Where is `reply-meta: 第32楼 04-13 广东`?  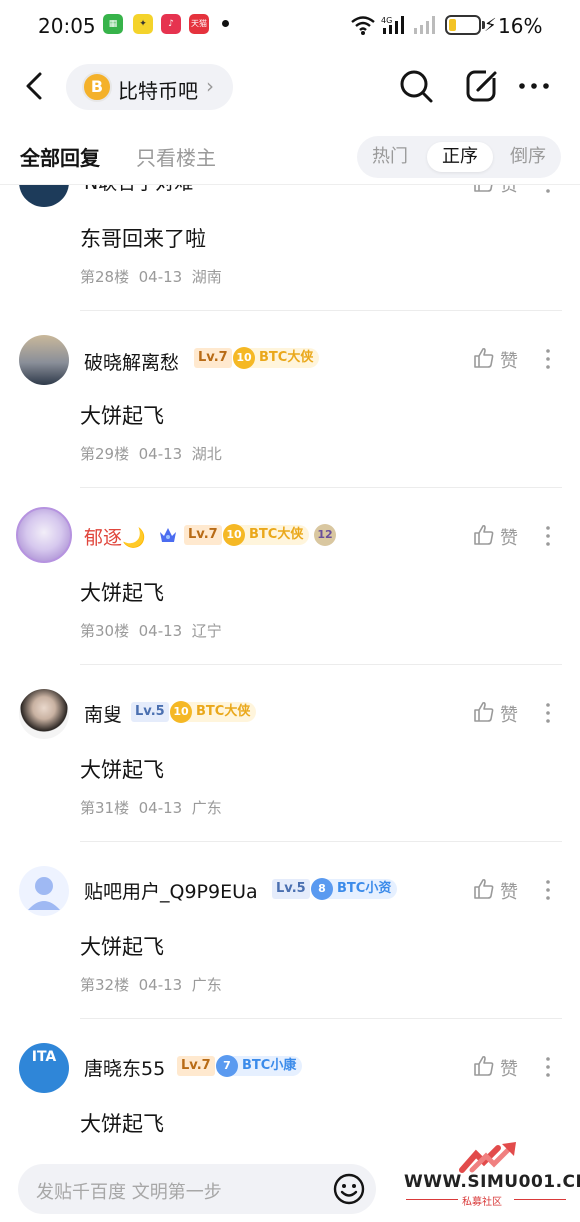 reply-meta: 第32楼 04-13 广东 is located at coordinates (151, 984).